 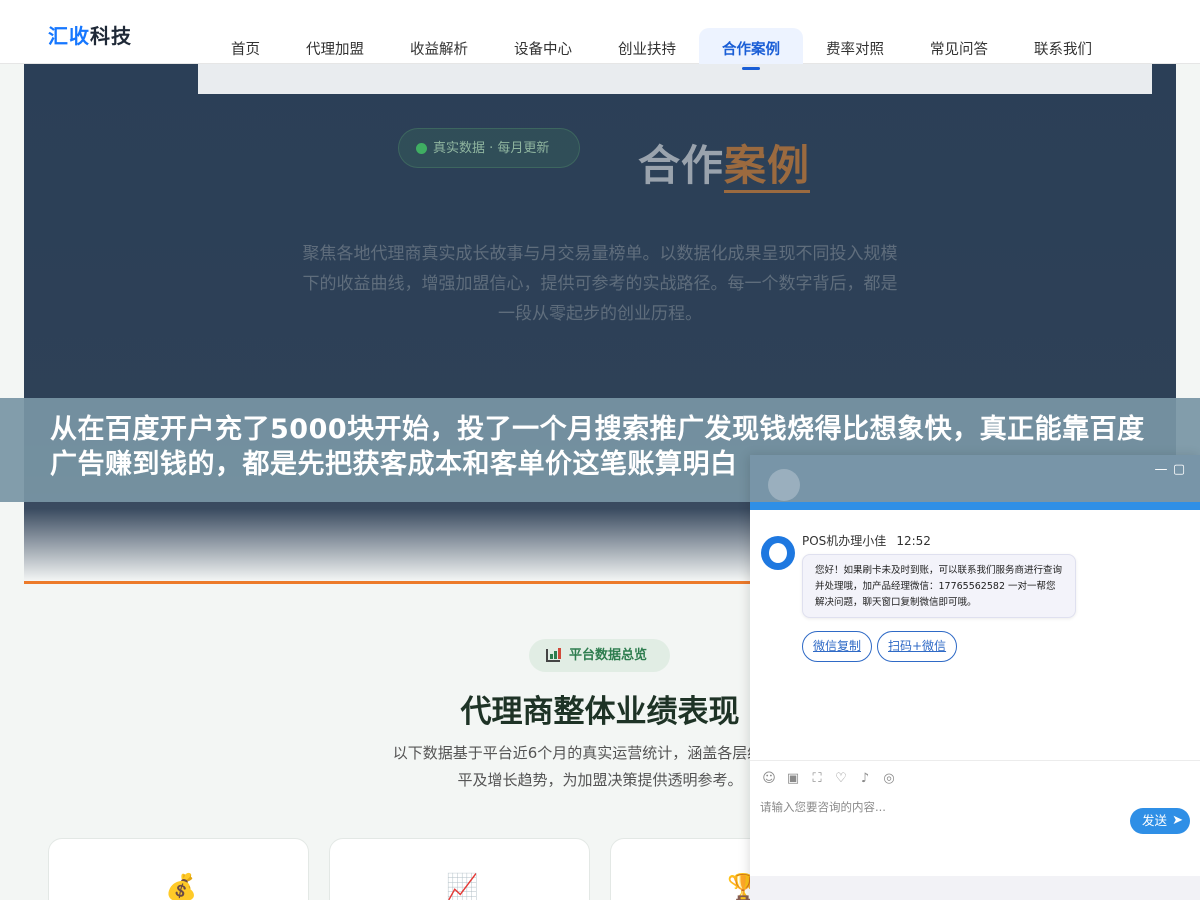 What do you see at coordinates (69, 36) in the screenshot?
I see `logo-accent-text: 汇收` at bounding box center [69, 36].